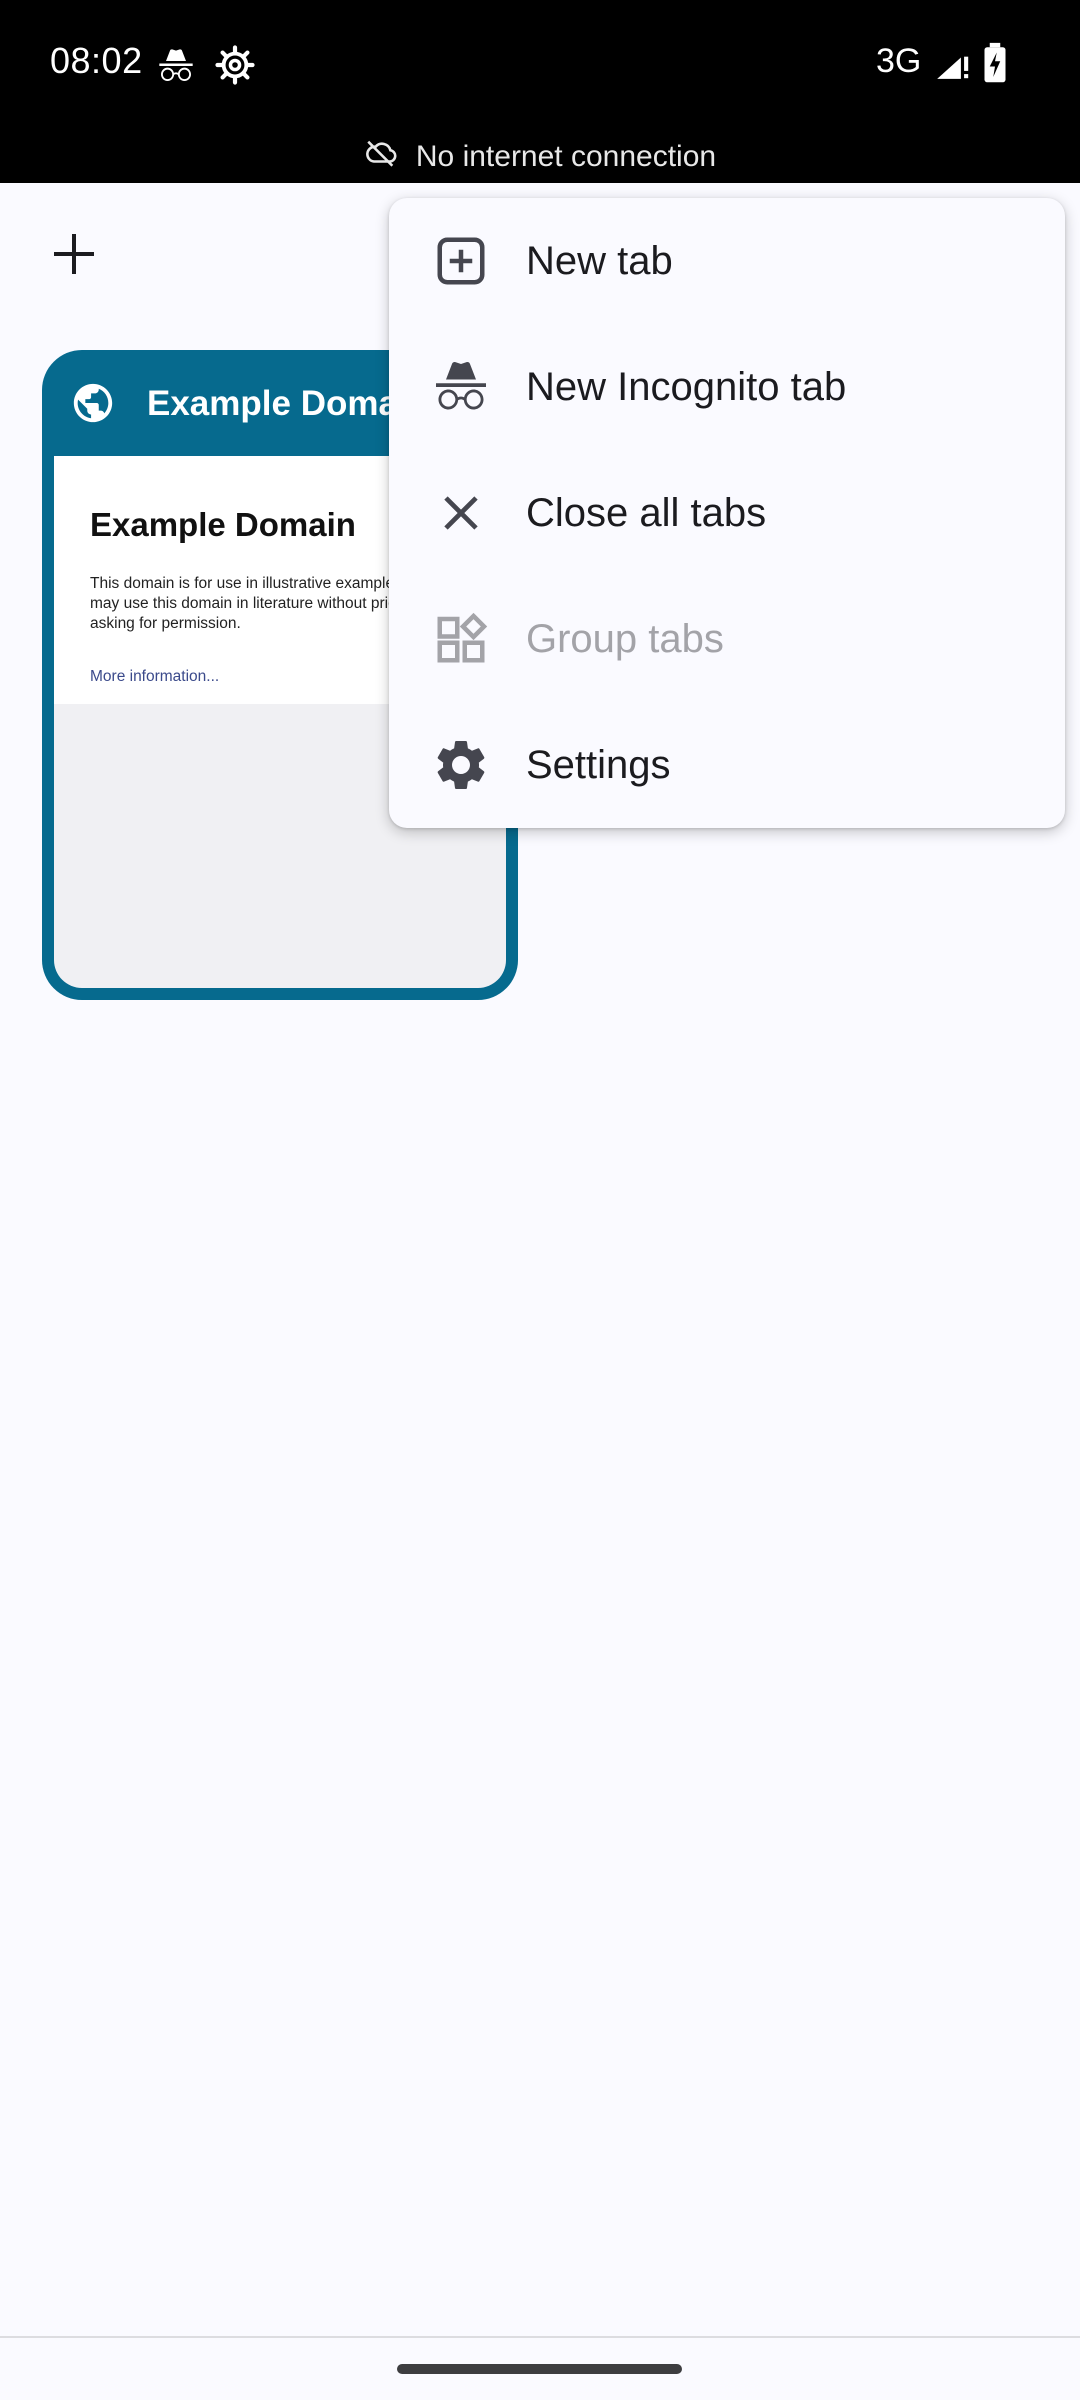 The width and height of the screenshot is (1080, 2400). I want to click on new-tab-button, so click(74, 254).